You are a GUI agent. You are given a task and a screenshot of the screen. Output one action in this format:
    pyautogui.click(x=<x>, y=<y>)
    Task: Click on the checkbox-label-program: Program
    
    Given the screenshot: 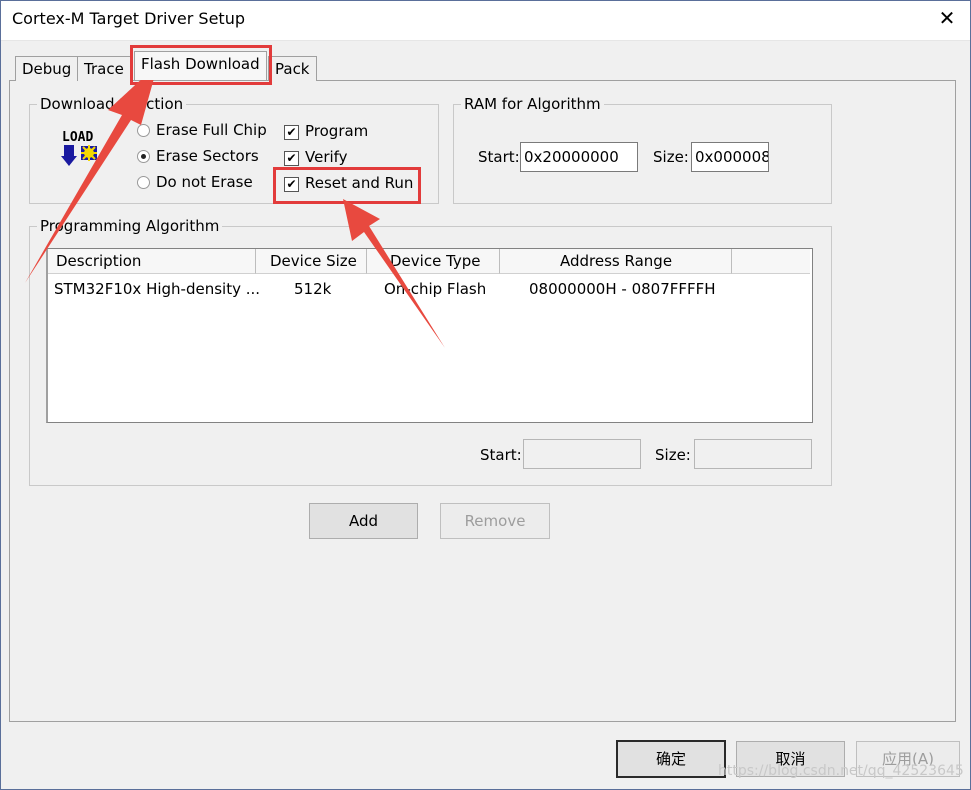 What is the action you would take?
    pyautogui.click(x=337, y=131)
    